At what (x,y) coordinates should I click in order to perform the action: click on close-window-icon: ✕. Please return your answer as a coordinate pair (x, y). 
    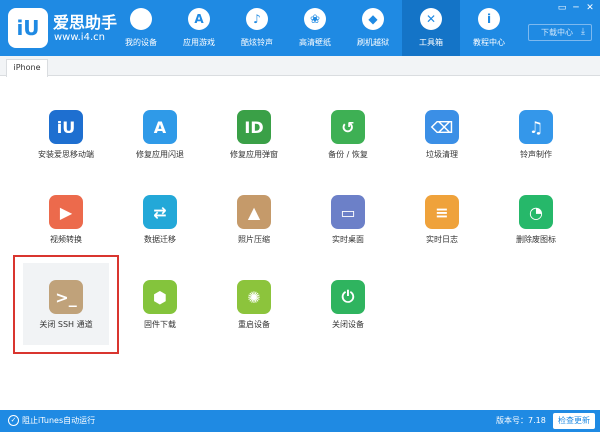
    Looking at the image, I should click on (590, 8).